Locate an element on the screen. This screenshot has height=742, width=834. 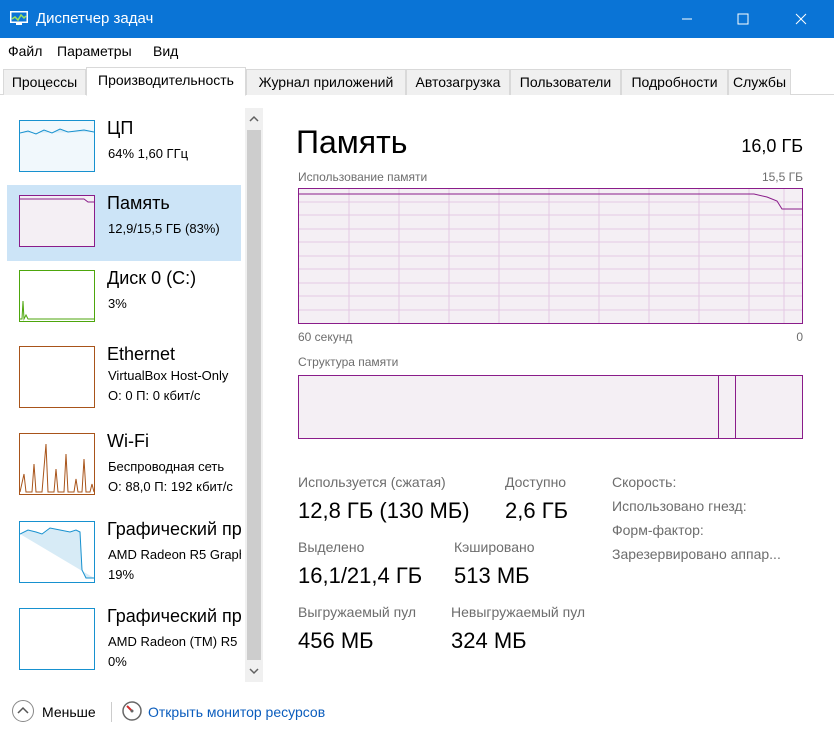
sidebar-item-detail: 3% is located at coordinates (117, 303).